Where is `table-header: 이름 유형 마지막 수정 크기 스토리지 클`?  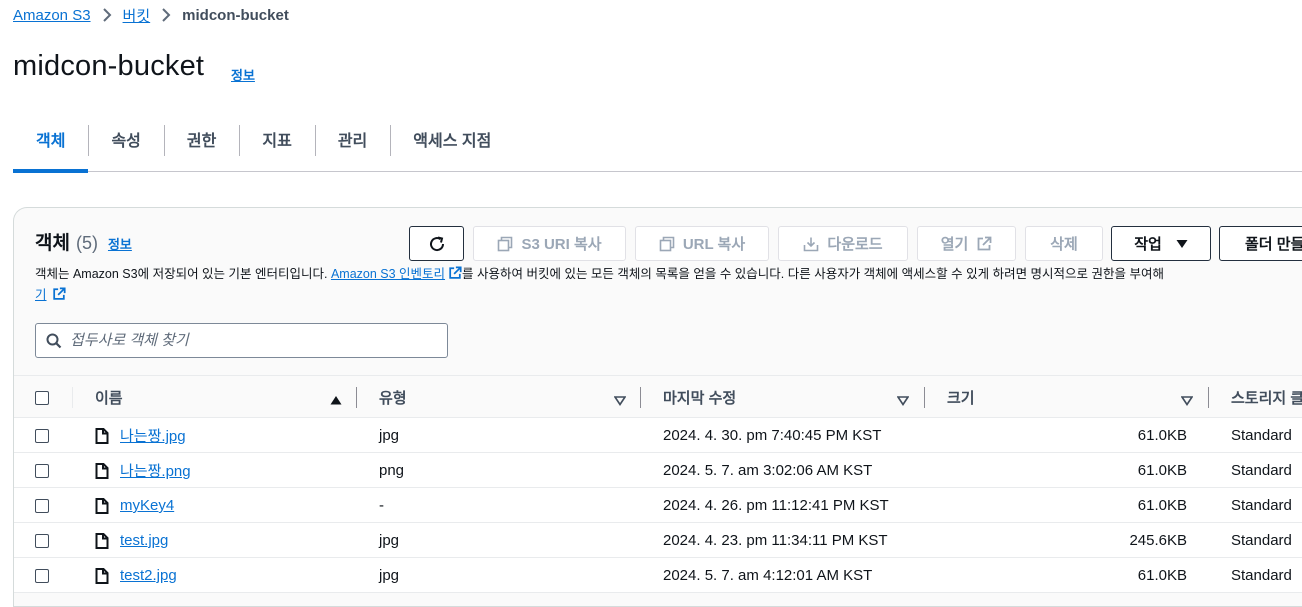
table-header: 이름 유형 마지막 수정 크기 스토리지 클 is located at coordinates (658, 396).